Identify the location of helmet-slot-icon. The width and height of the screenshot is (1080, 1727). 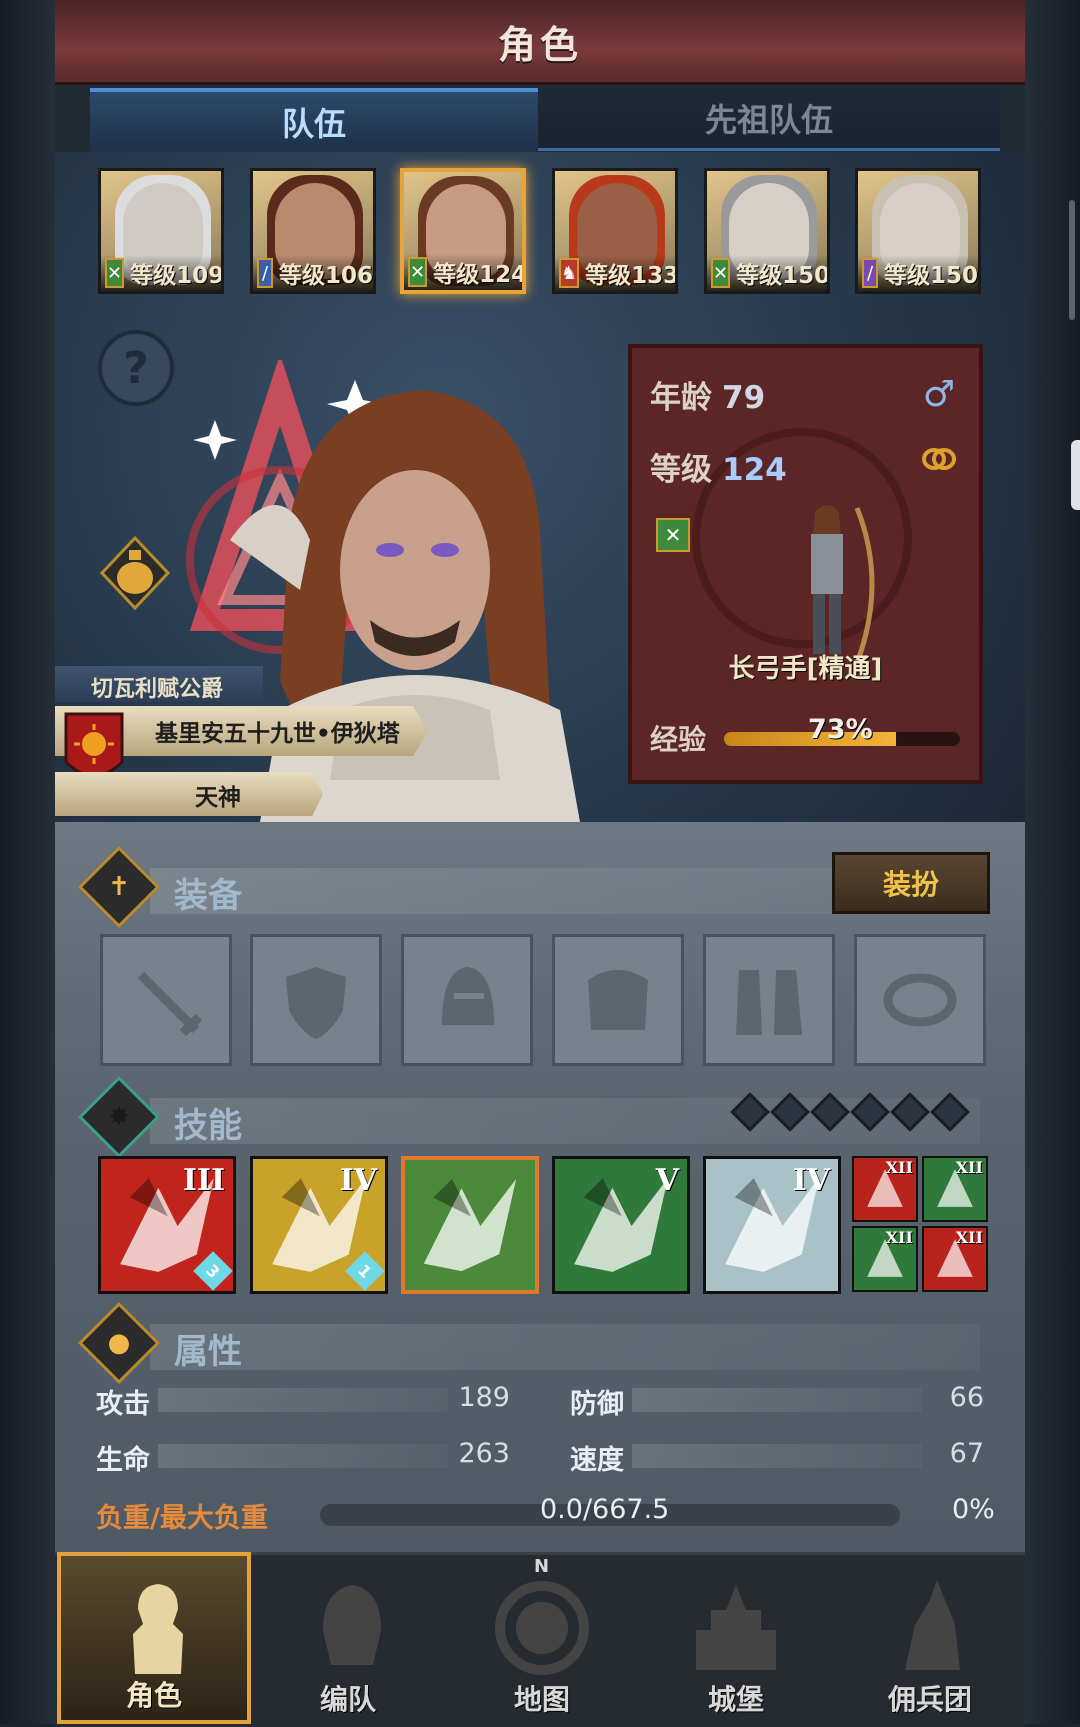
(468, 996).